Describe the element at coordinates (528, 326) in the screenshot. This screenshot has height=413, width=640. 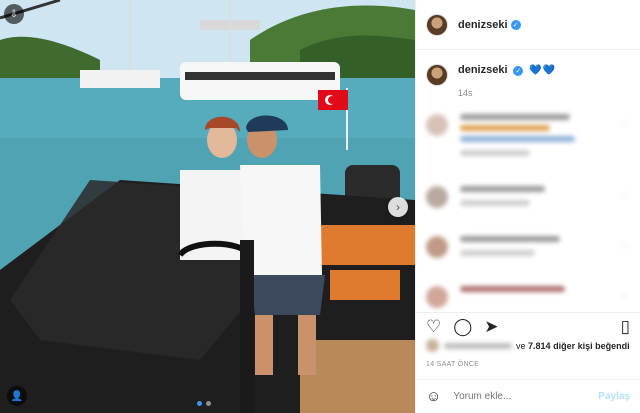
I see `post-actions: ♡ ◯ ➤ ▯` at that location.